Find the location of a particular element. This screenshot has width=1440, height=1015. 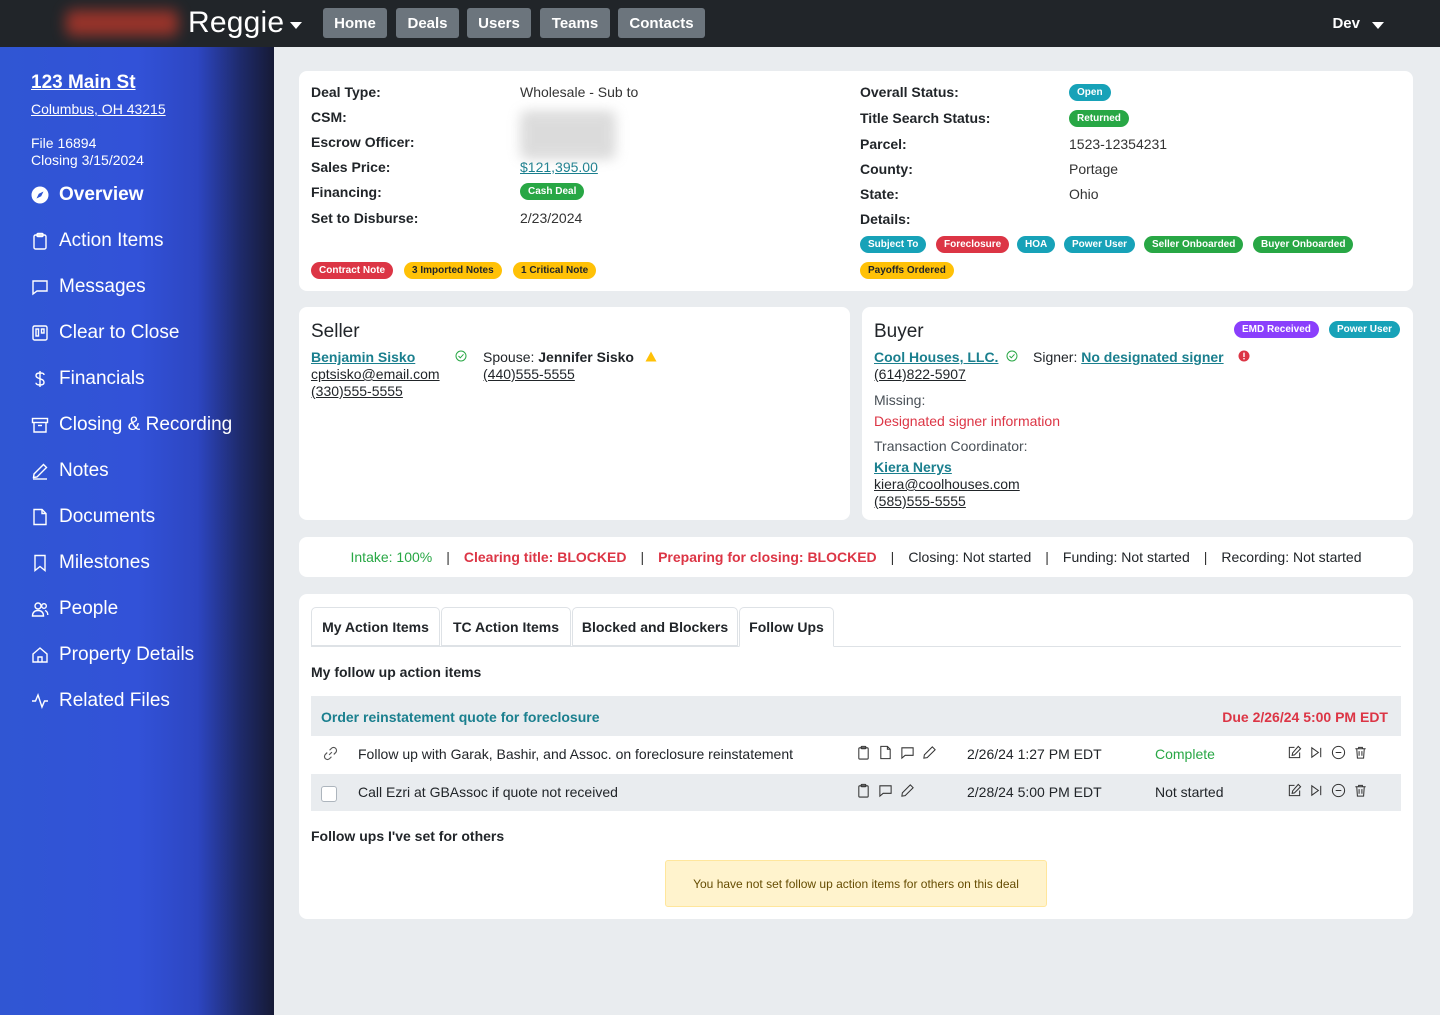

contract-note-badge: Contract Note is located at coordinates (352, 270).